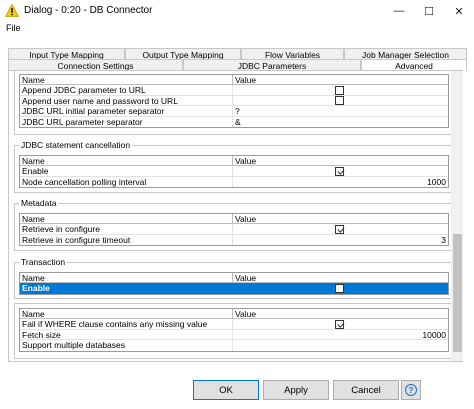  I want to click on menu-bar: File, so click(237, 29).